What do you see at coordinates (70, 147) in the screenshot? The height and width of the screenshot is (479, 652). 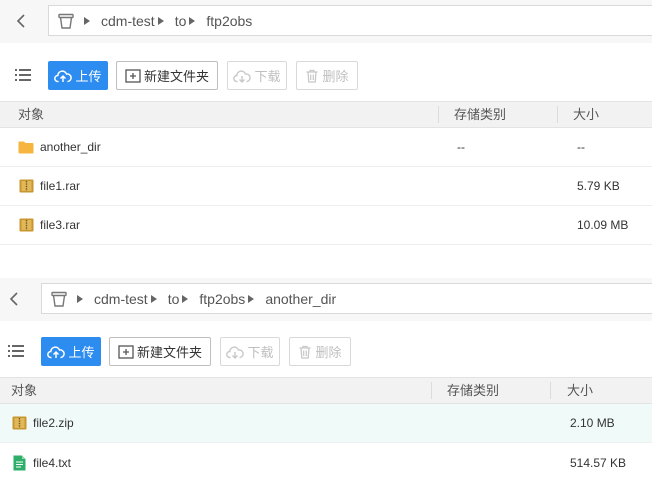 I see `object-name-link: another_dir` at bounding box center [70, 147].